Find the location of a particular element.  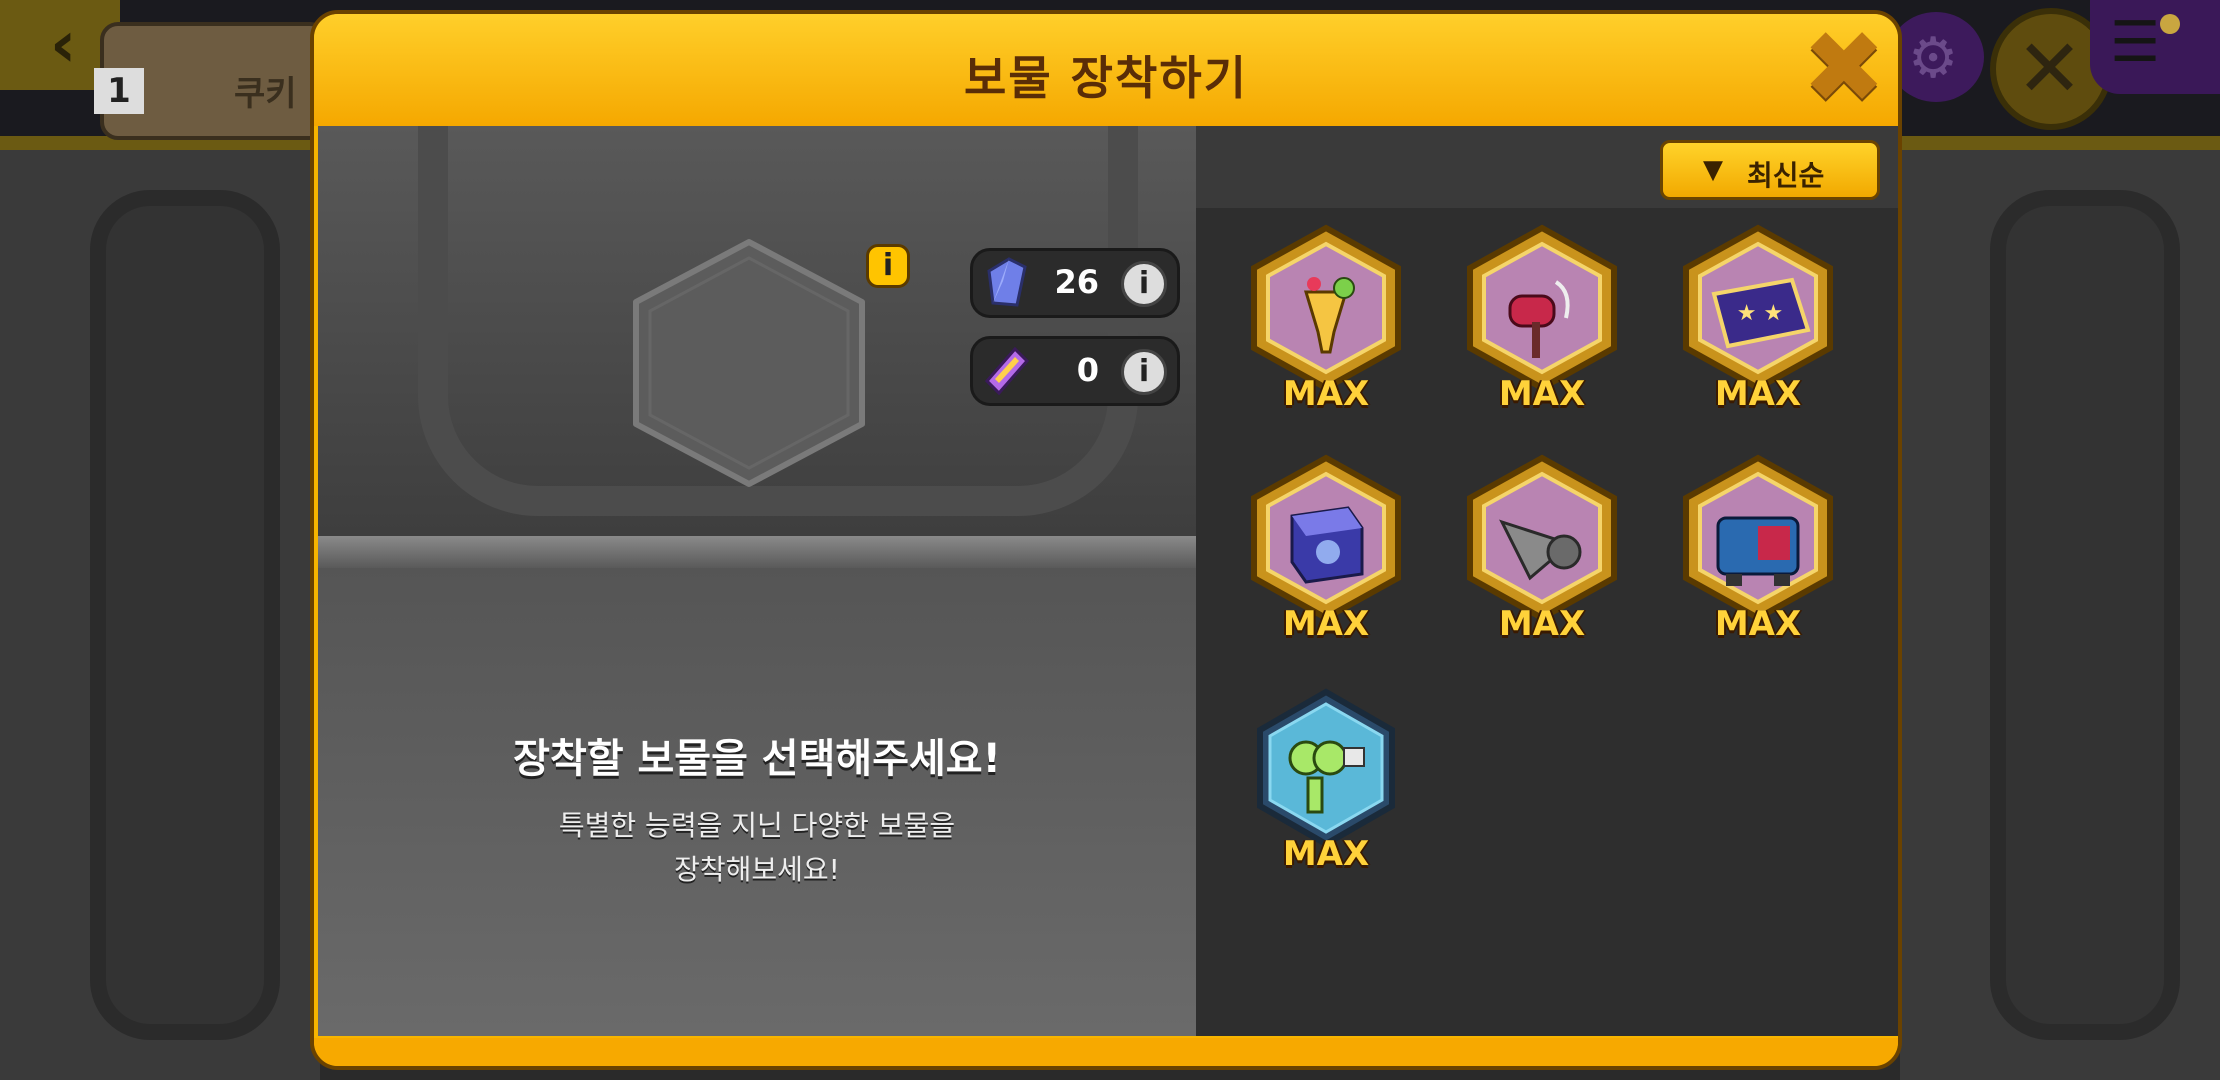

ticket-info-button: i is located at coordinates (1144, 372).